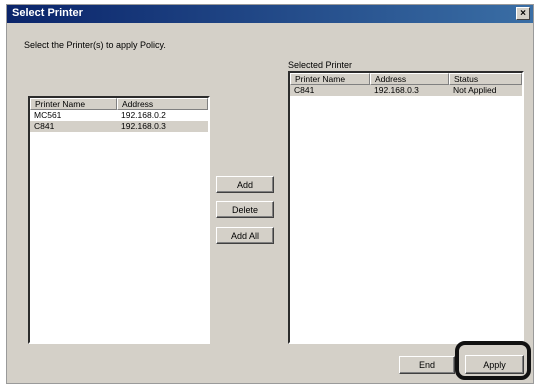 The width and height of the screenshot is (537, 390). What do you see at coordinates (245, 235) in the screenshot?
I see `add-all-button: Add All` at bounding box center [245, 235].